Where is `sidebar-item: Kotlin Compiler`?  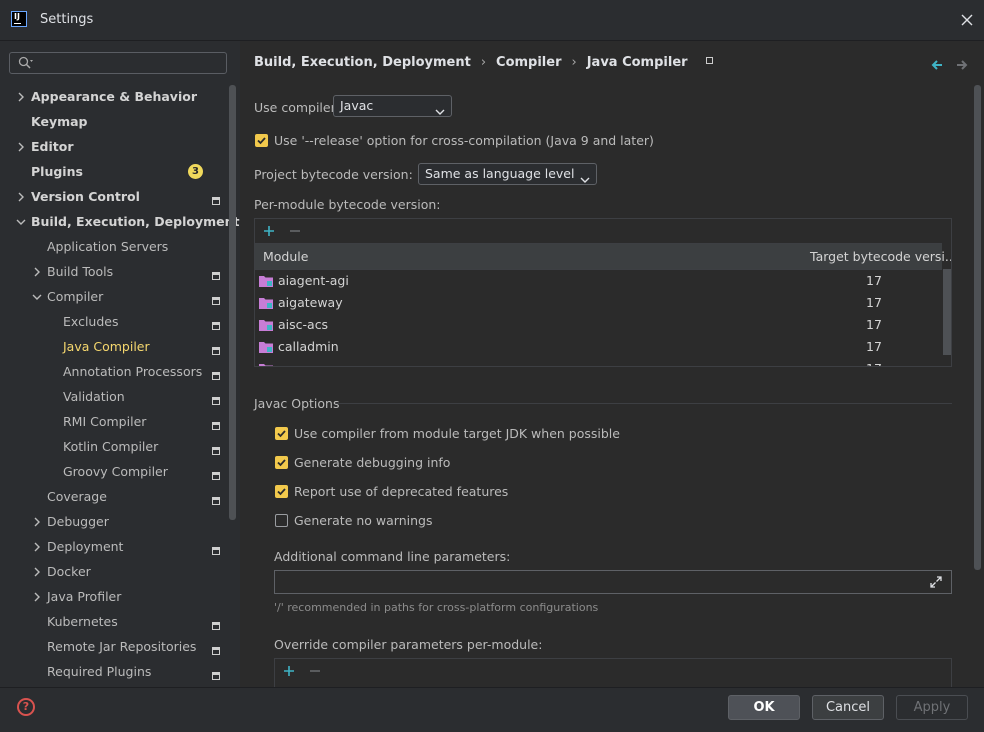
sidebar-item: Kotlin Compiler is located at coordinates (110, 447).